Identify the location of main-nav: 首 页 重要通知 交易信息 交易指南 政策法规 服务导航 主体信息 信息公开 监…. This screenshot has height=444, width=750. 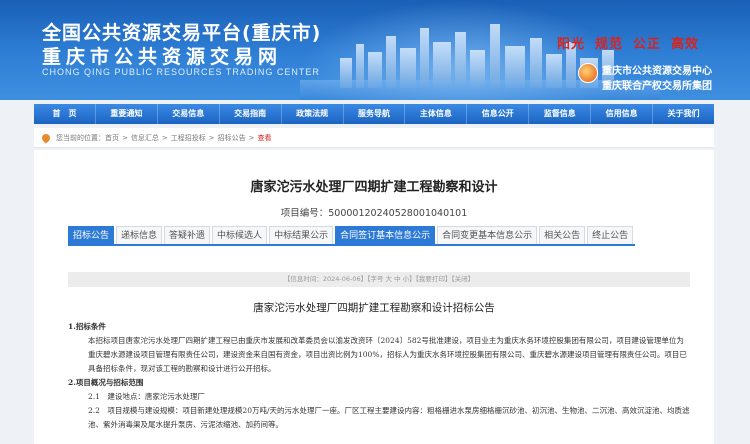
(374, 114).